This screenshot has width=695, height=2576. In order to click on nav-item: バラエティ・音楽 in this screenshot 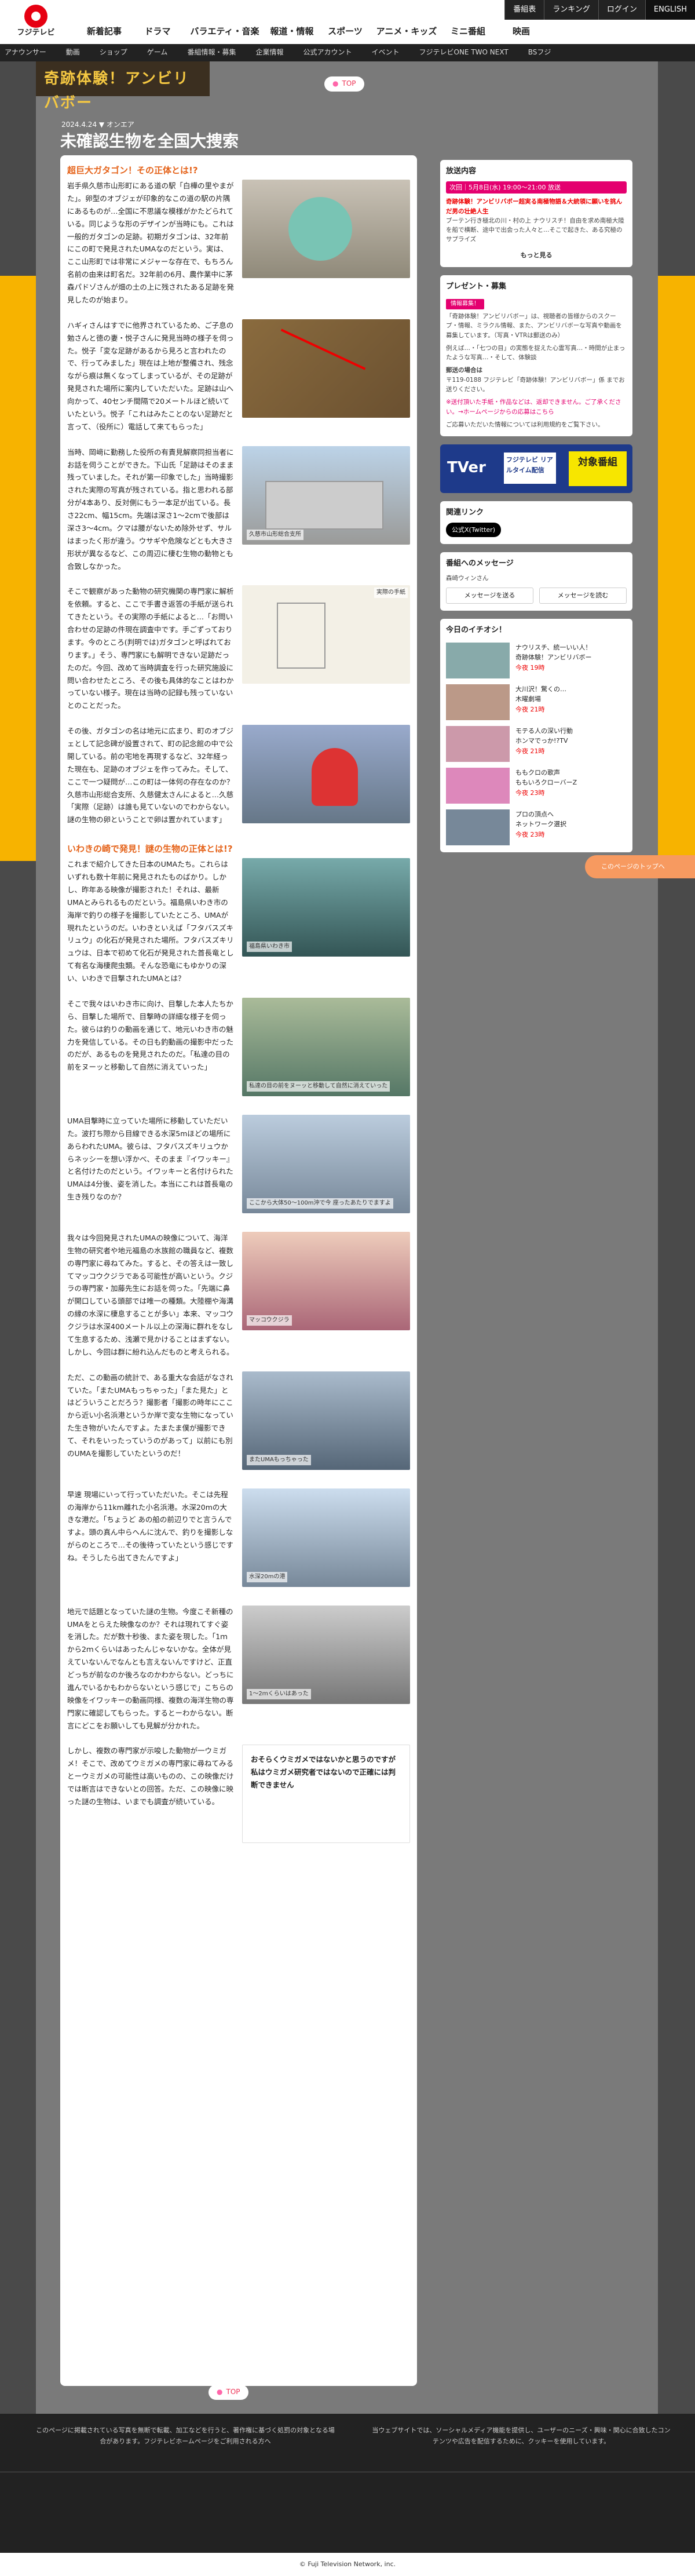, I will do `click(225, 31)`.